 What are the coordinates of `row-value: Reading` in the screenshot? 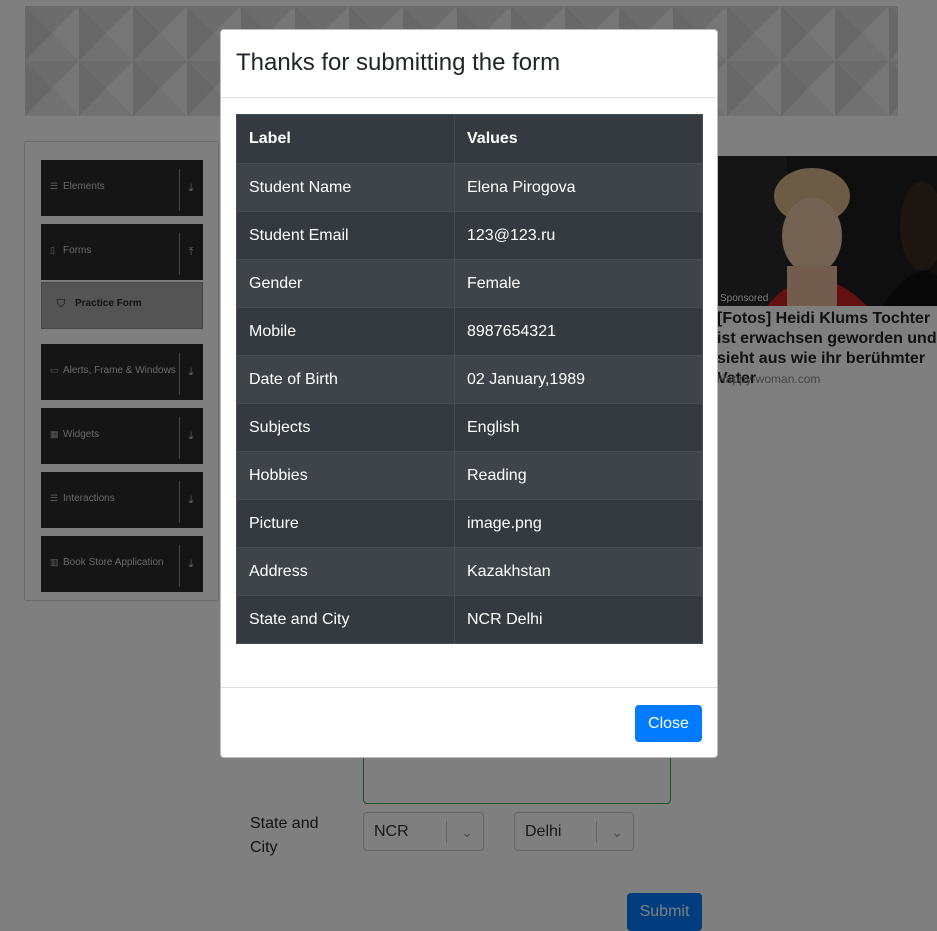 It's located at (578, 475).